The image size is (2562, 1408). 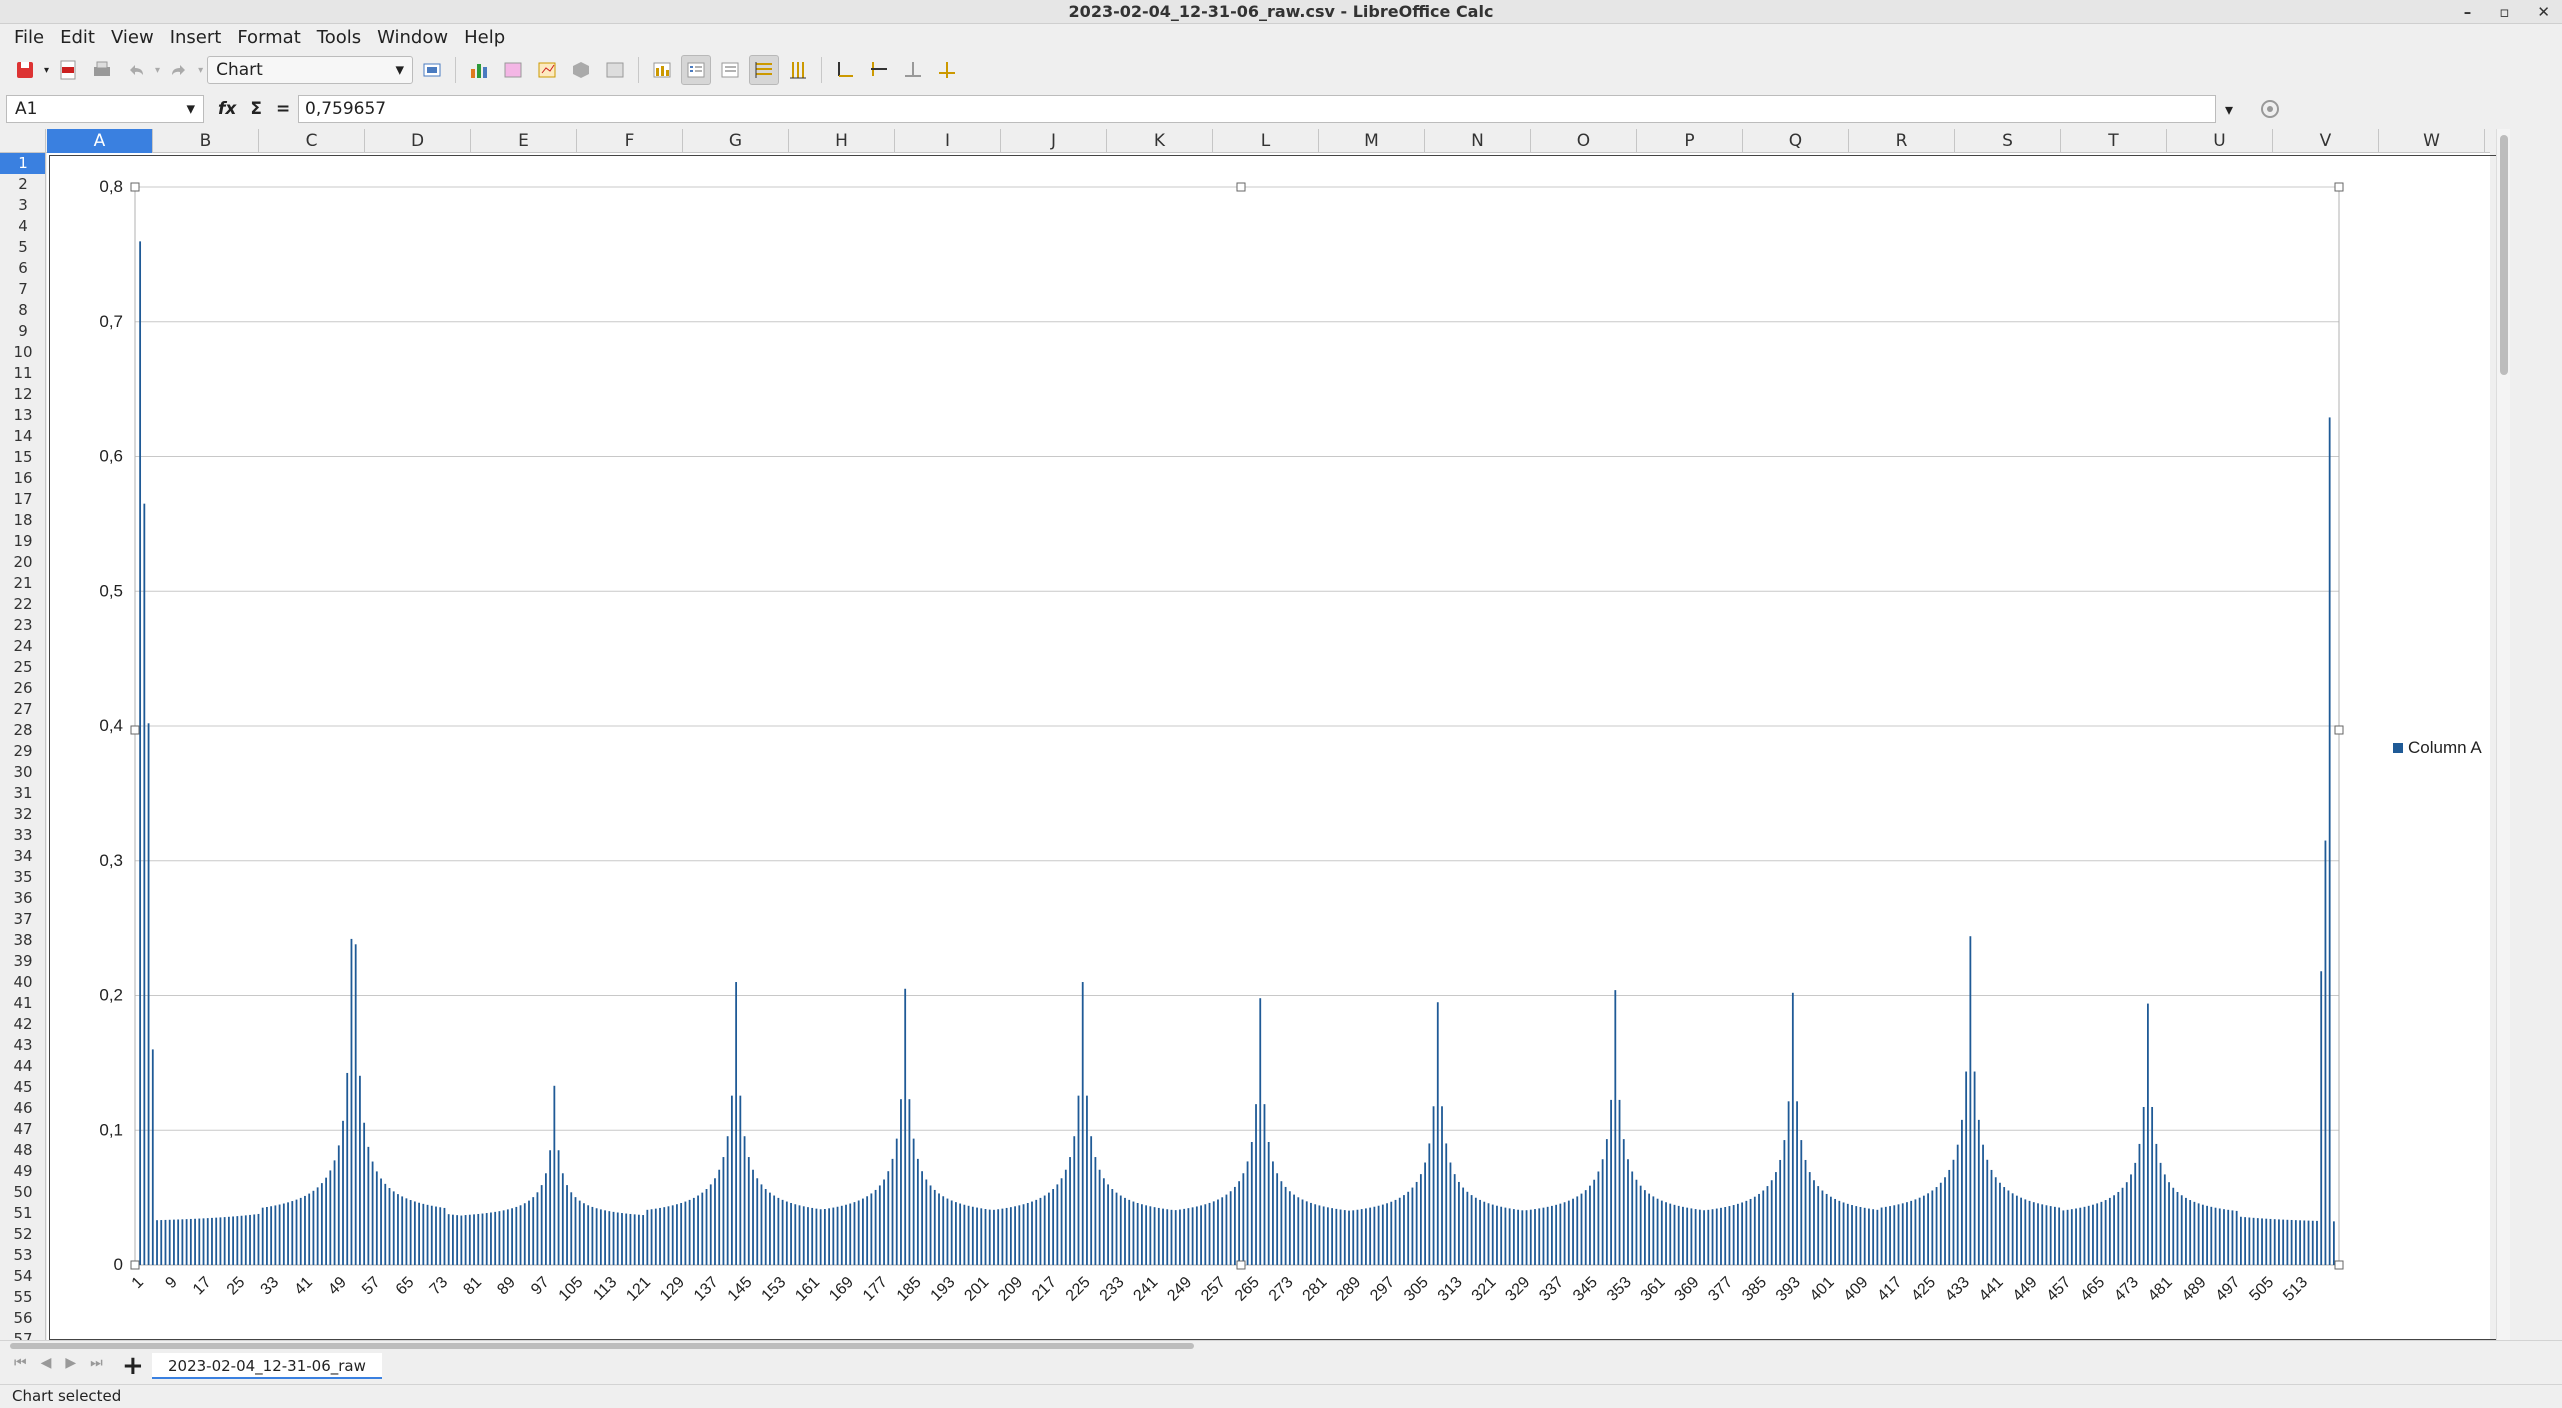 What do you see at coordinates (1372, 141) in the screenshot?
I see `column-header-m: M` at bounding box center [1372, 141].